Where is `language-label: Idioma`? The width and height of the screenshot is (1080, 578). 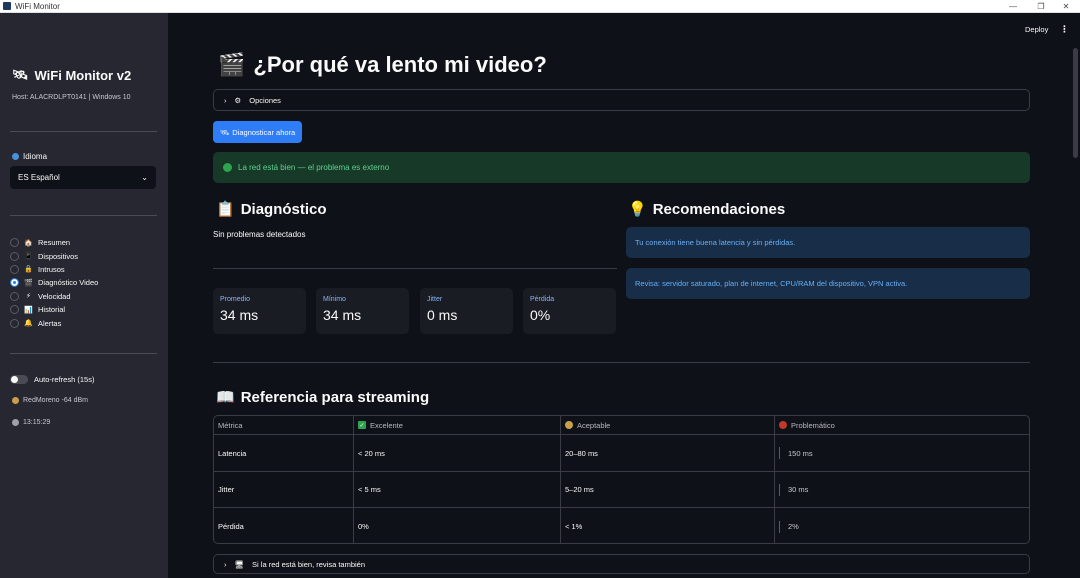 language-label: Idioma is located at coordinates (29, 156).